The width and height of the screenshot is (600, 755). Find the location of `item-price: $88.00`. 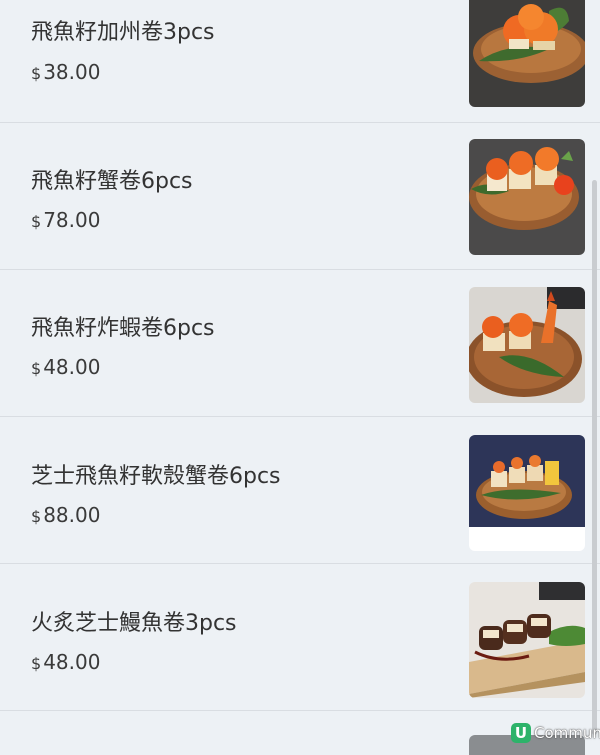

item-price: $88.00 is located at coordinates (65, 515).